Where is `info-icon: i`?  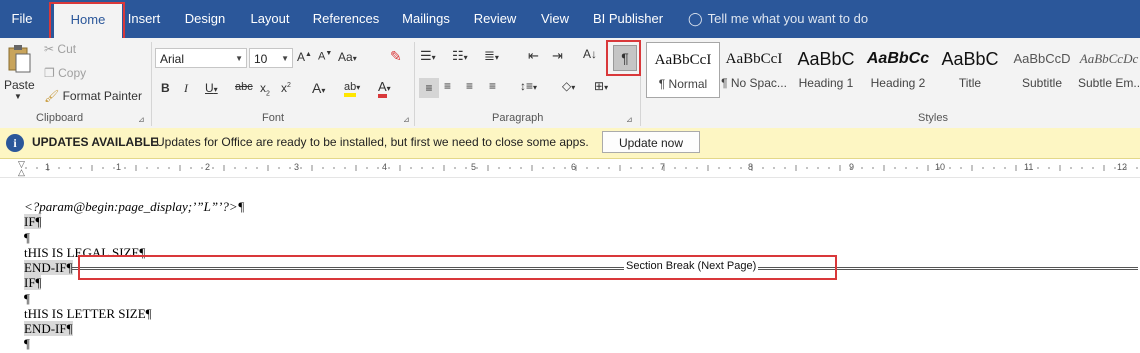 info-icon: i is located at coordinates (15, 143).